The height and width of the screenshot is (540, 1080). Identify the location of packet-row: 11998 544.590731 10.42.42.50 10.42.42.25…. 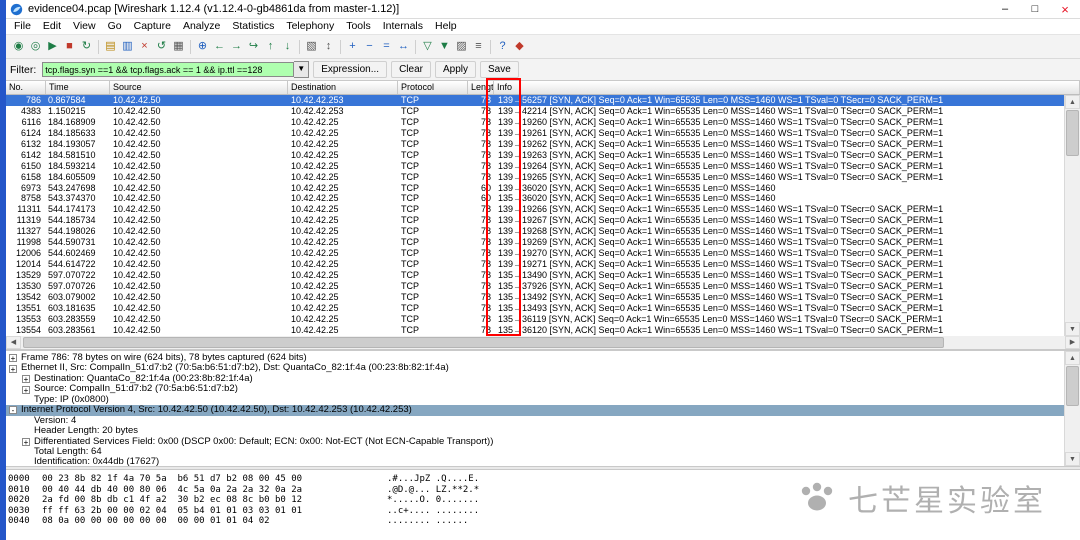
(535, 242).